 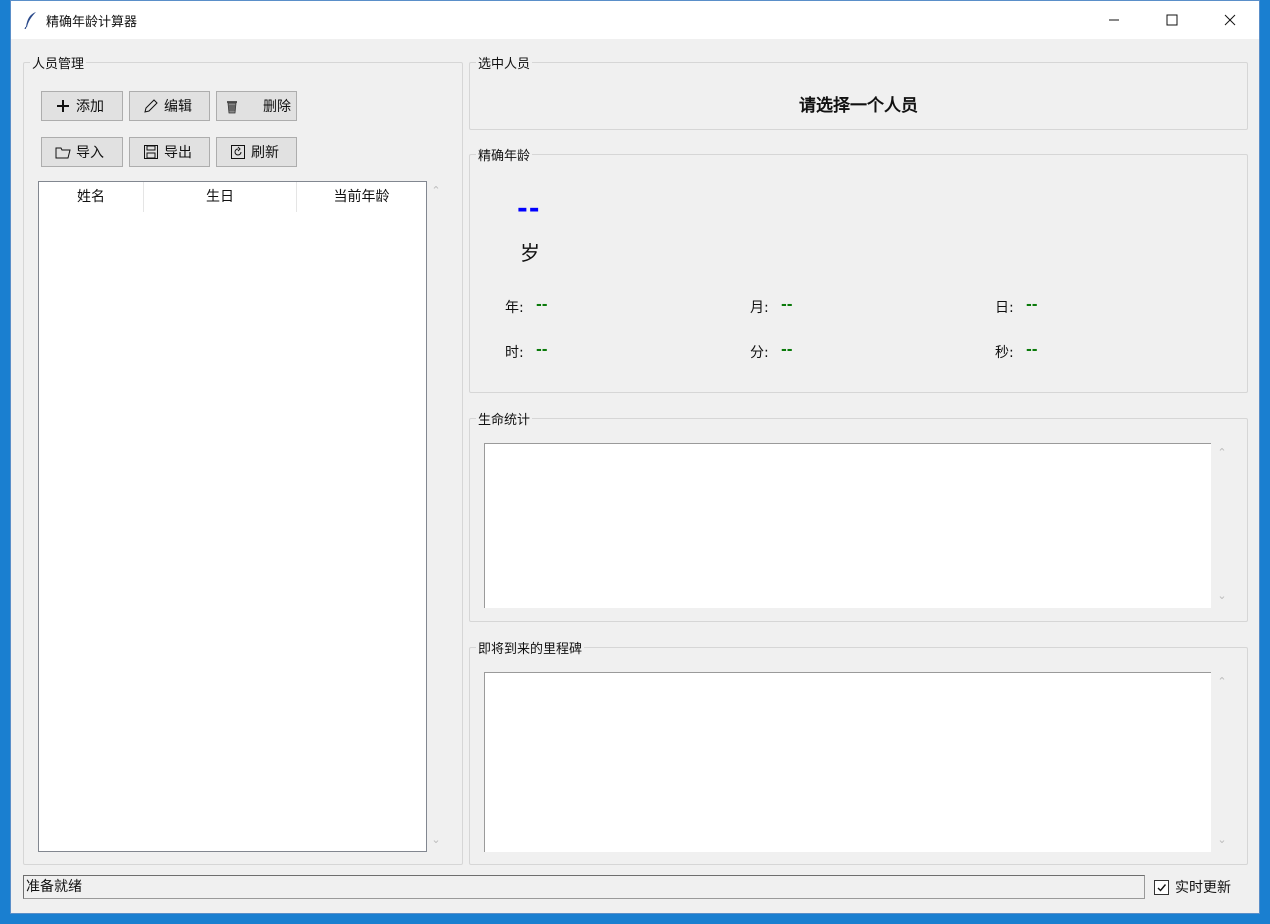 I want to click on minimize-icon, so click(x=1114, y=20).